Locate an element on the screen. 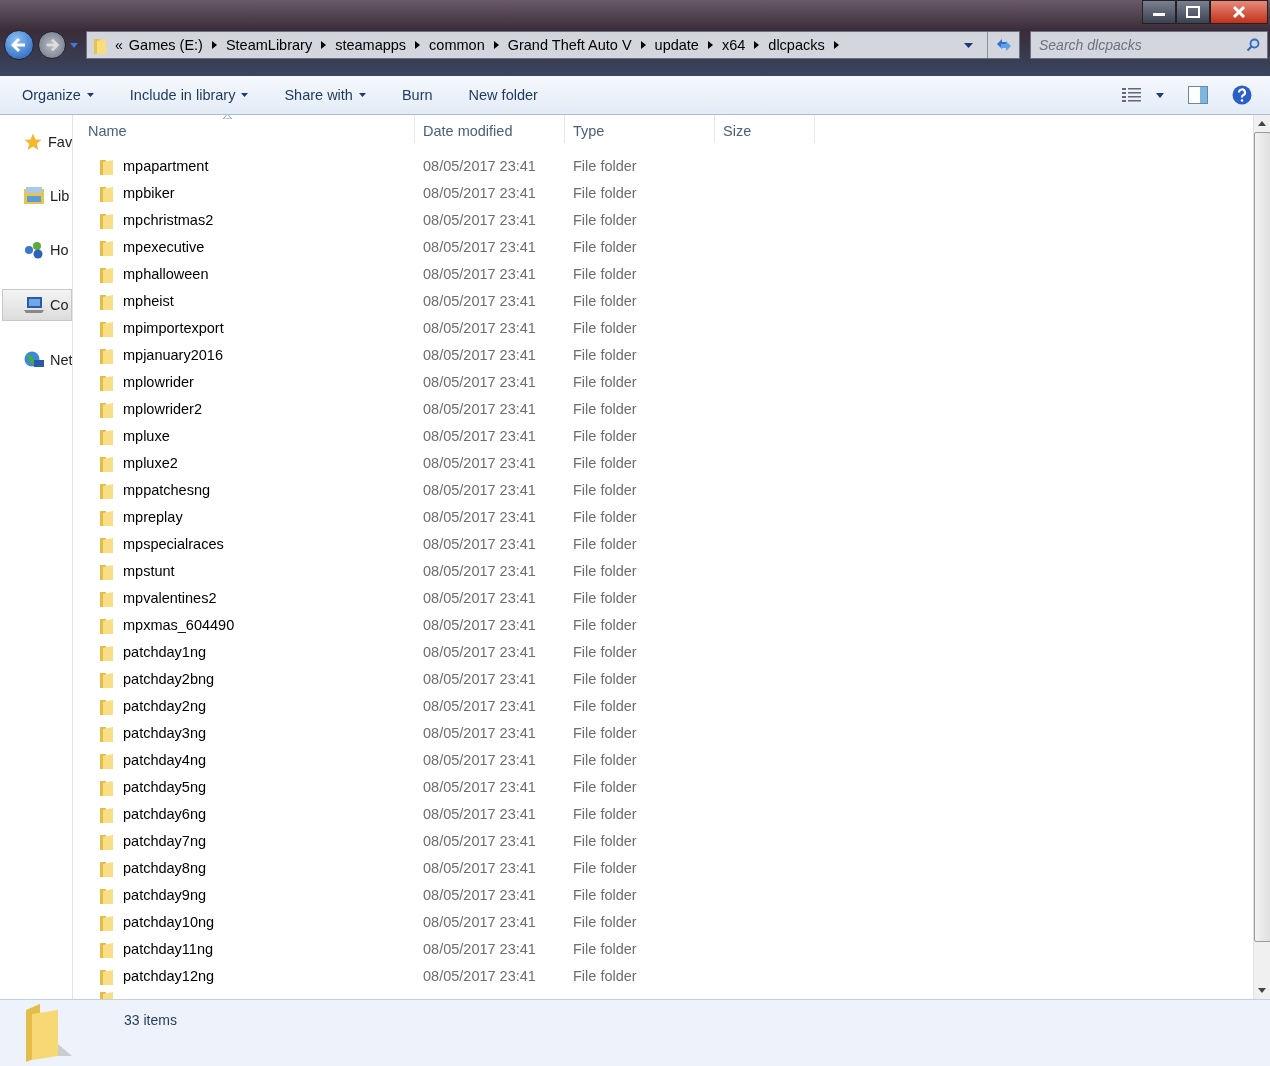  navigation-label: Co is located at coordinates (59, 305).